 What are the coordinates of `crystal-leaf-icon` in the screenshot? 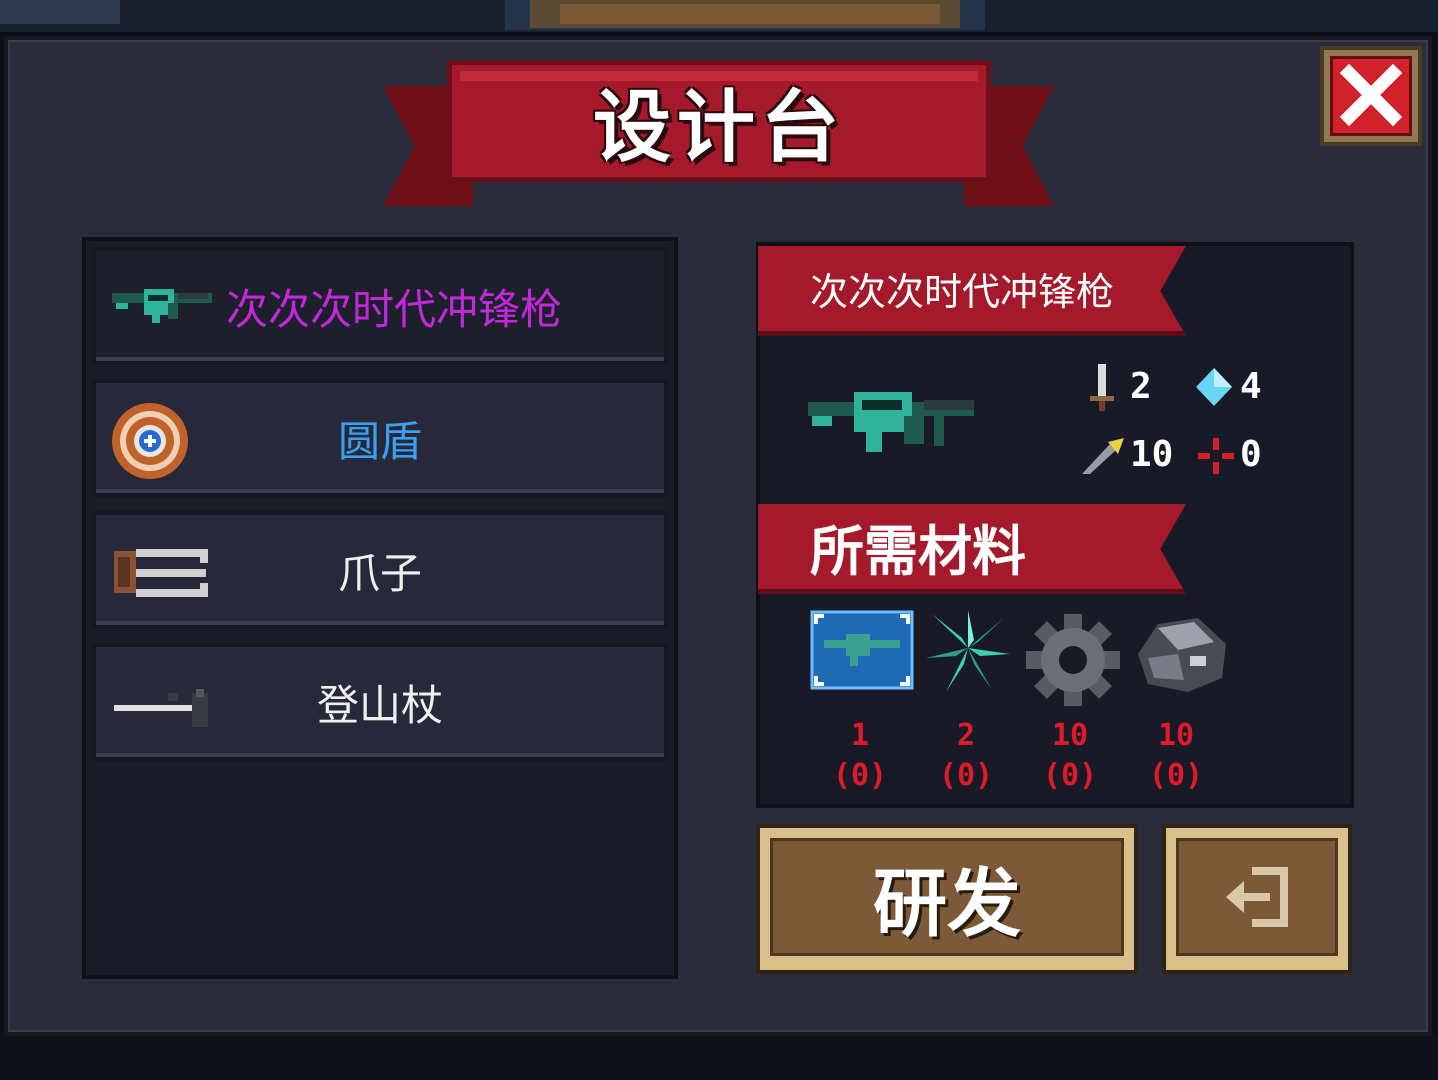 It's located at (968, 651).